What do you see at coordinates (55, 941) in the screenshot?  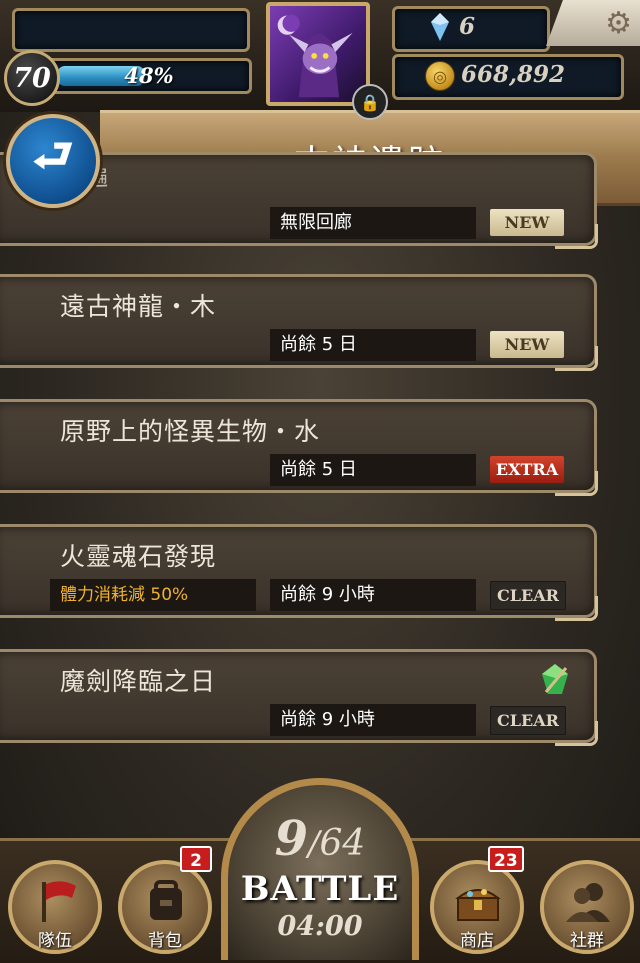 I see `team-label: 隊伍` at bounding box center [55, 941].